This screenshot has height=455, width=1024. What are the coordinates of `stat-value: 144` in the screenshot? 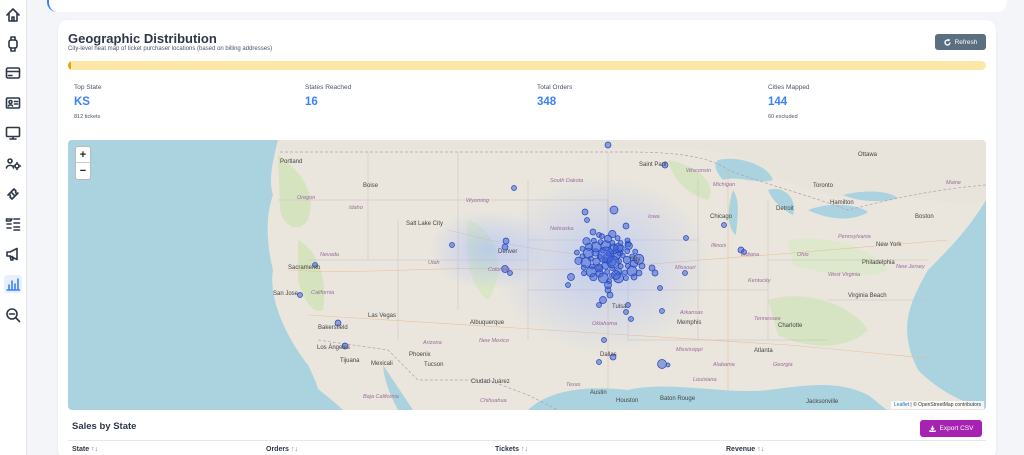 It's located at (778, 102).